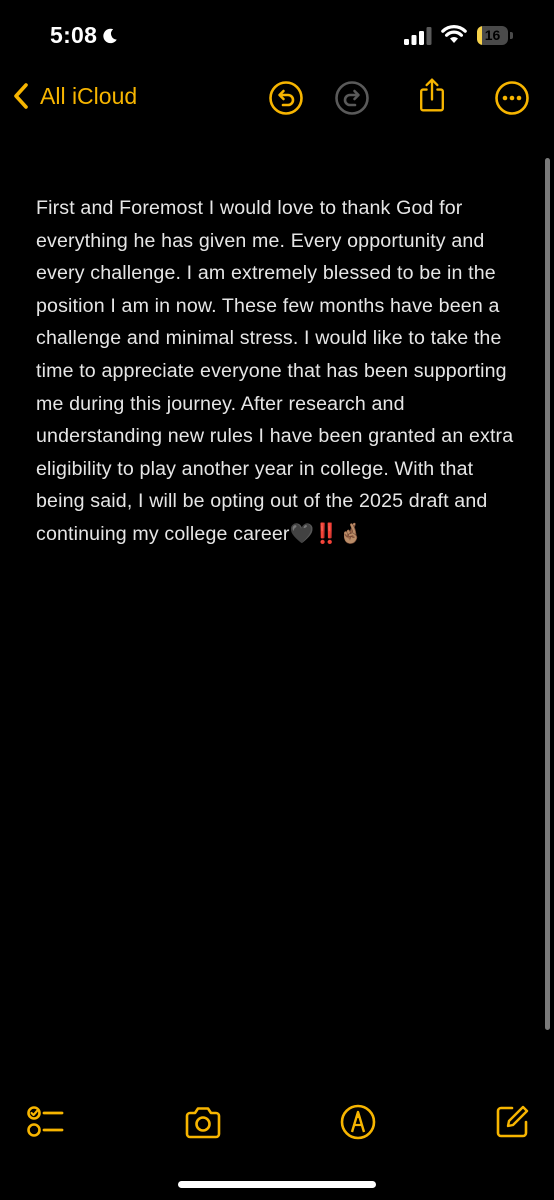  What do you see at coordinates (277, 1121) in the screenshot?
I see `bottom-toolbar` at bounding box center [277, 1121].